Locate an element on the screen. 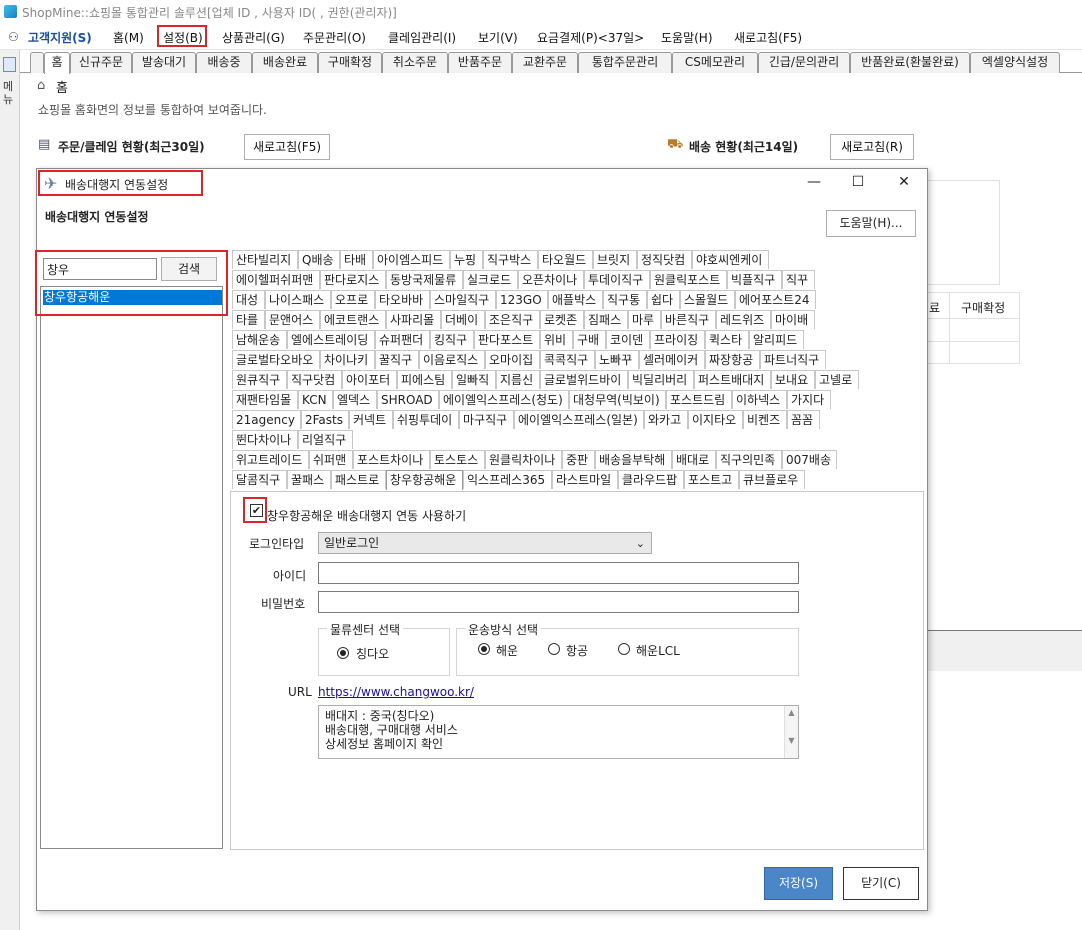 This screenshot has width=1082, height=930. tab-integrated: 통합주문관리 is located at coordinates (625, 62).